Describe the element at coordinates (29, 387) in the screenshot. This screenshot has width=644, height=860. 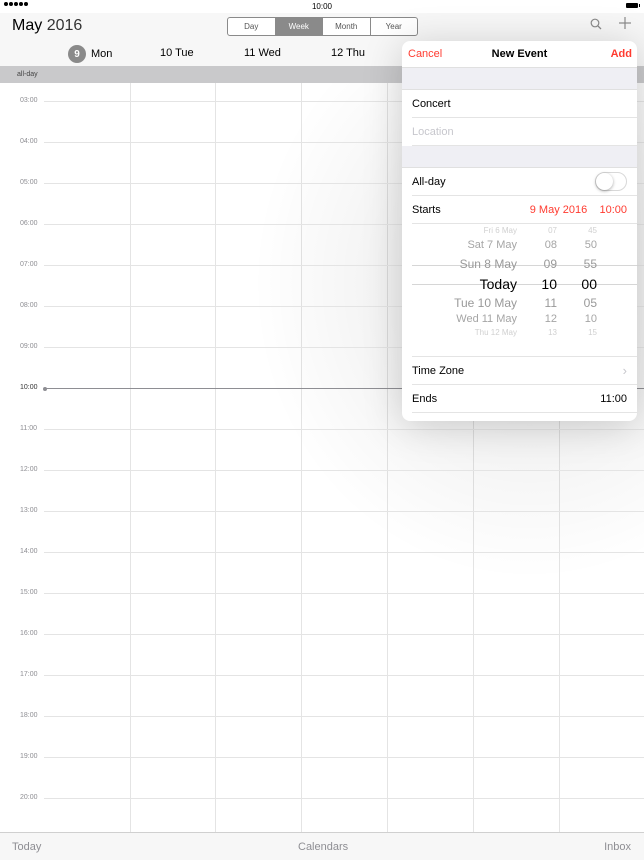
I see `hour-label: 10:00` at that location.